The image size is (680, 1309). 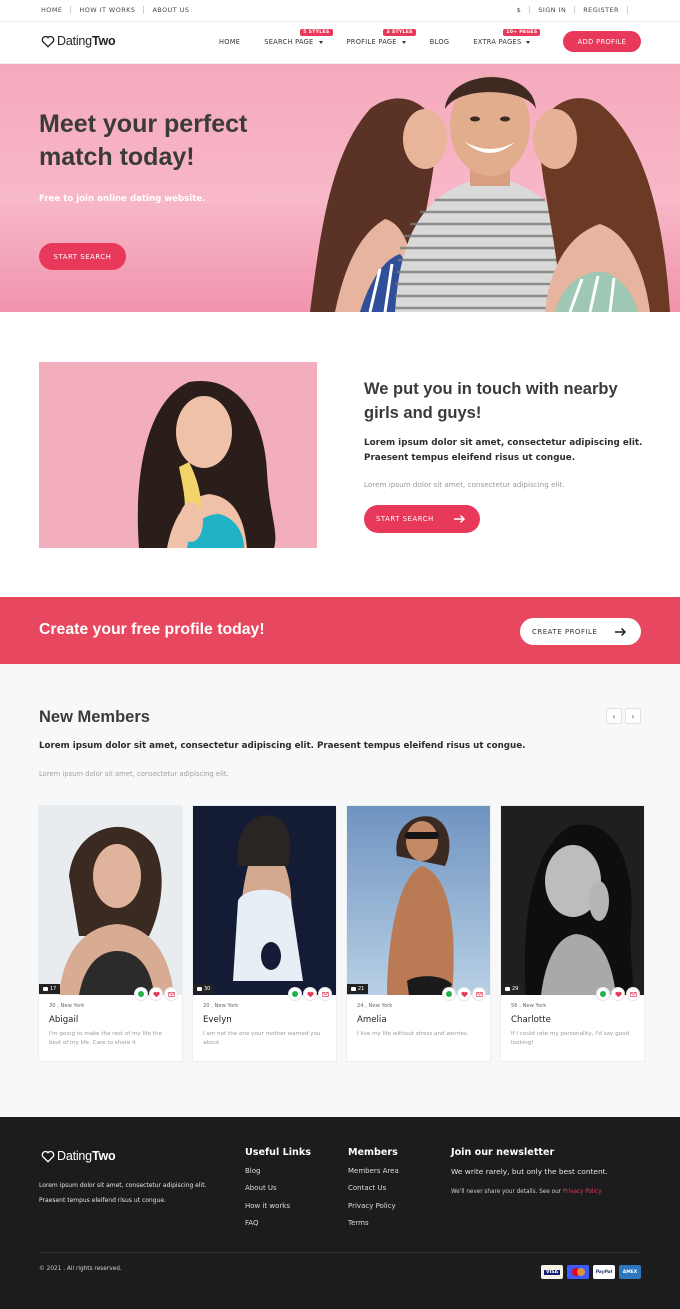 I want to click on member-name: Amelia, so click(x=372, y=1020).